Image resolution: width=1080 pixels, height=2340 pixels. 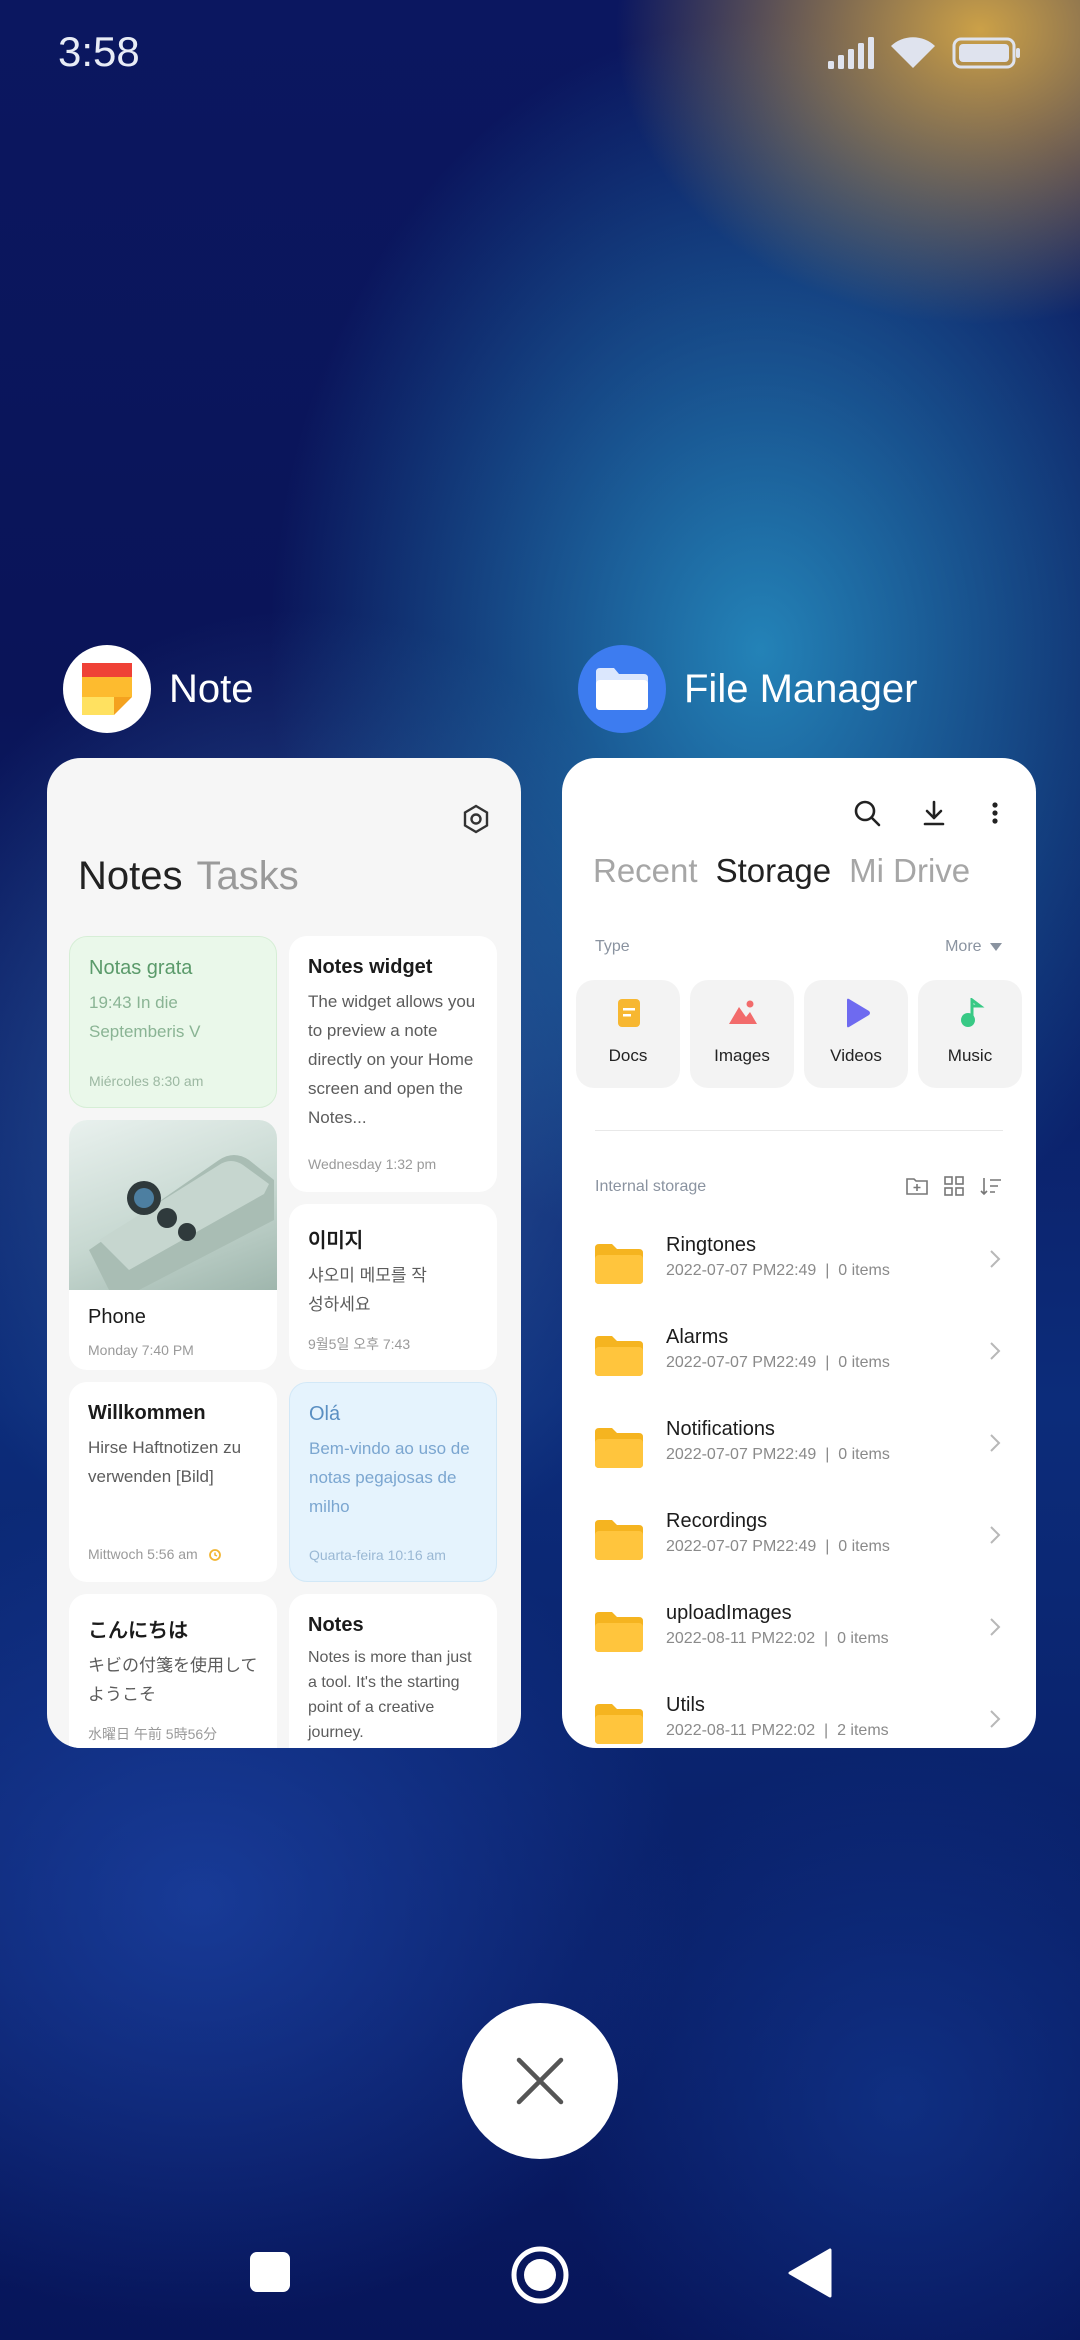 I want to click on signal-icon, so click(x=851, y=53).